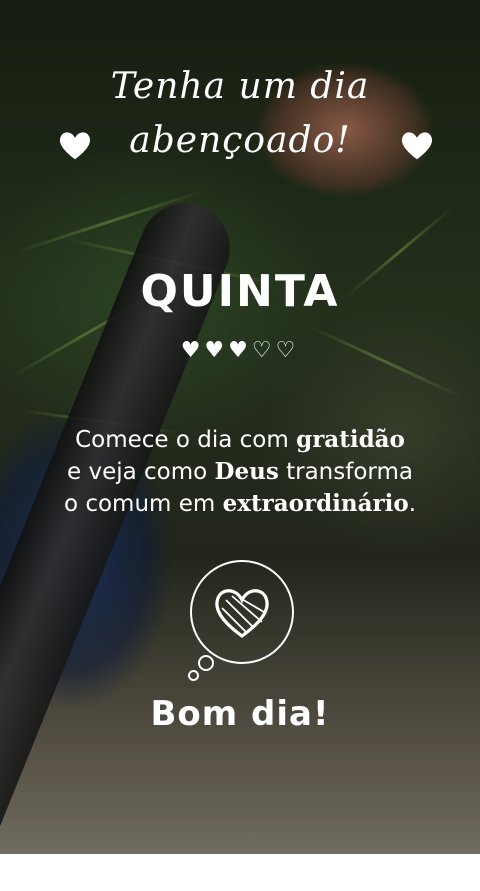 The width and height of the screenshot is (480, 891). What do you see at coordinates (240, 714) in the screenshot?
I see `greeting-text: Bom dia!` at bounding box center [240, 714].